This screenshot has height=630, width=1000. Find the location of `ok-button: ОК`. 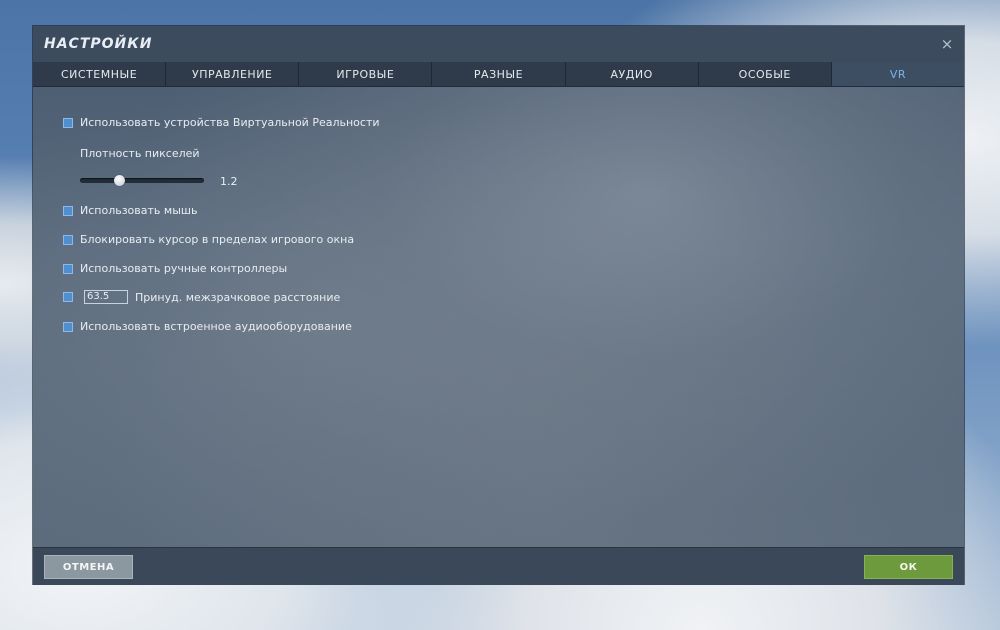

ok-button: ОК is located at coordinates (908, 567).